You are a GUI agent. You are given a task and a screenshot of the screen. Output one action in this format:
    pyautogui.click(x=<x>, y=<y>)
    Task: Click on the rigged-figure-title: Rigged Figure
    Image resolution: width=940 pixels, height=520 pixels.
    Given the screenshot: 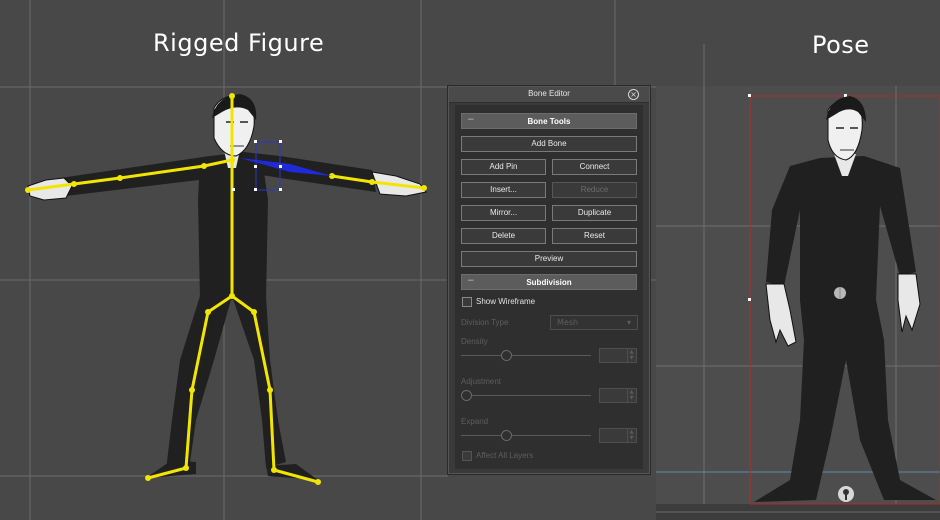 What is the action you would take?
    pyautogui.click(x=239, y=43)
    